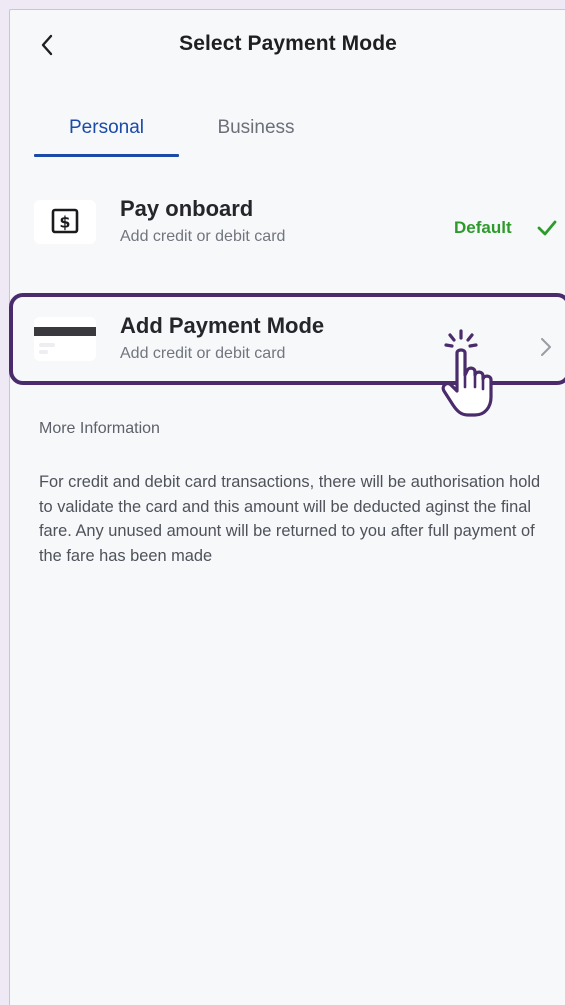 The height and width of the screenshot is (1005, 565). I want to click on page-title: Select Payment Mode, so click(288, 43).